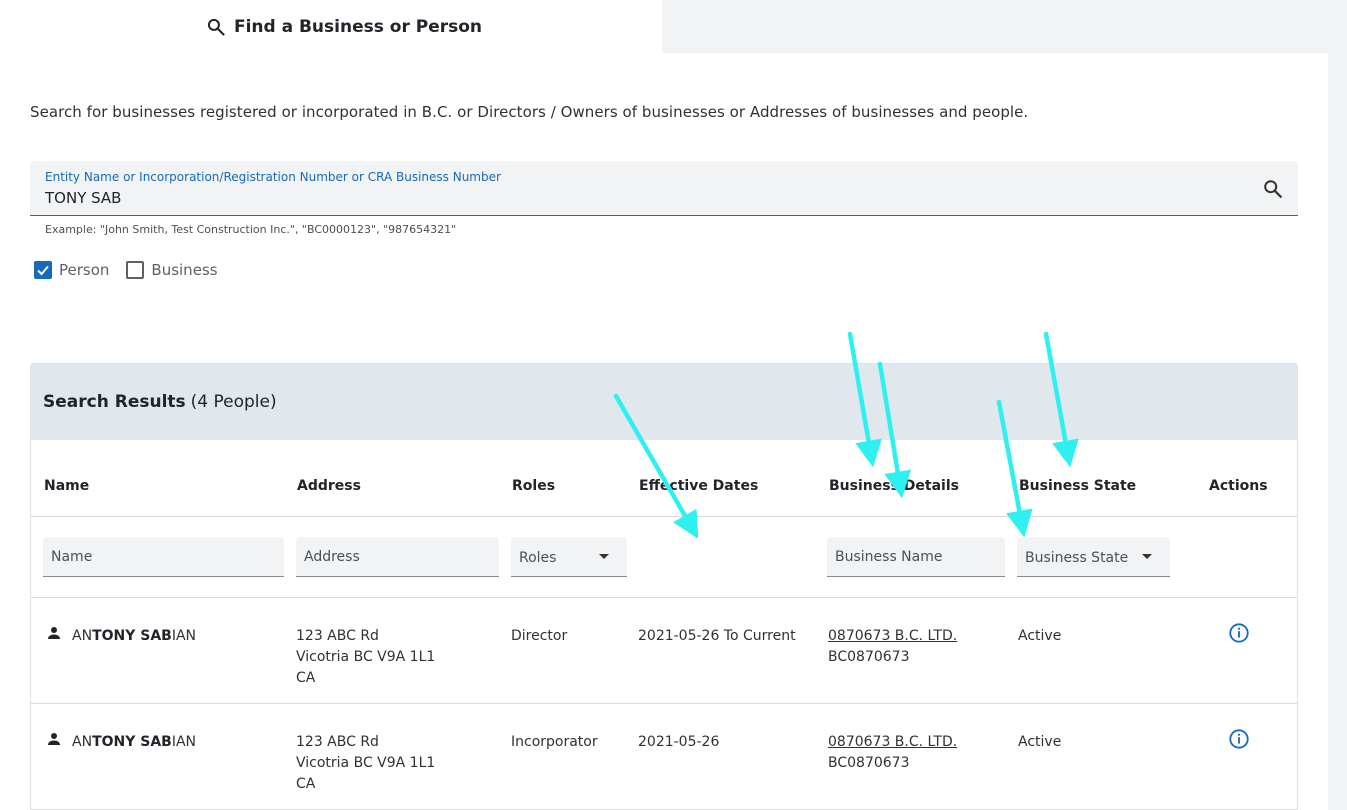 Image resolution: width=1347 pixels, height=810 pixels. I want to click on entity-type-filters: Person Business, so click(134, 270).